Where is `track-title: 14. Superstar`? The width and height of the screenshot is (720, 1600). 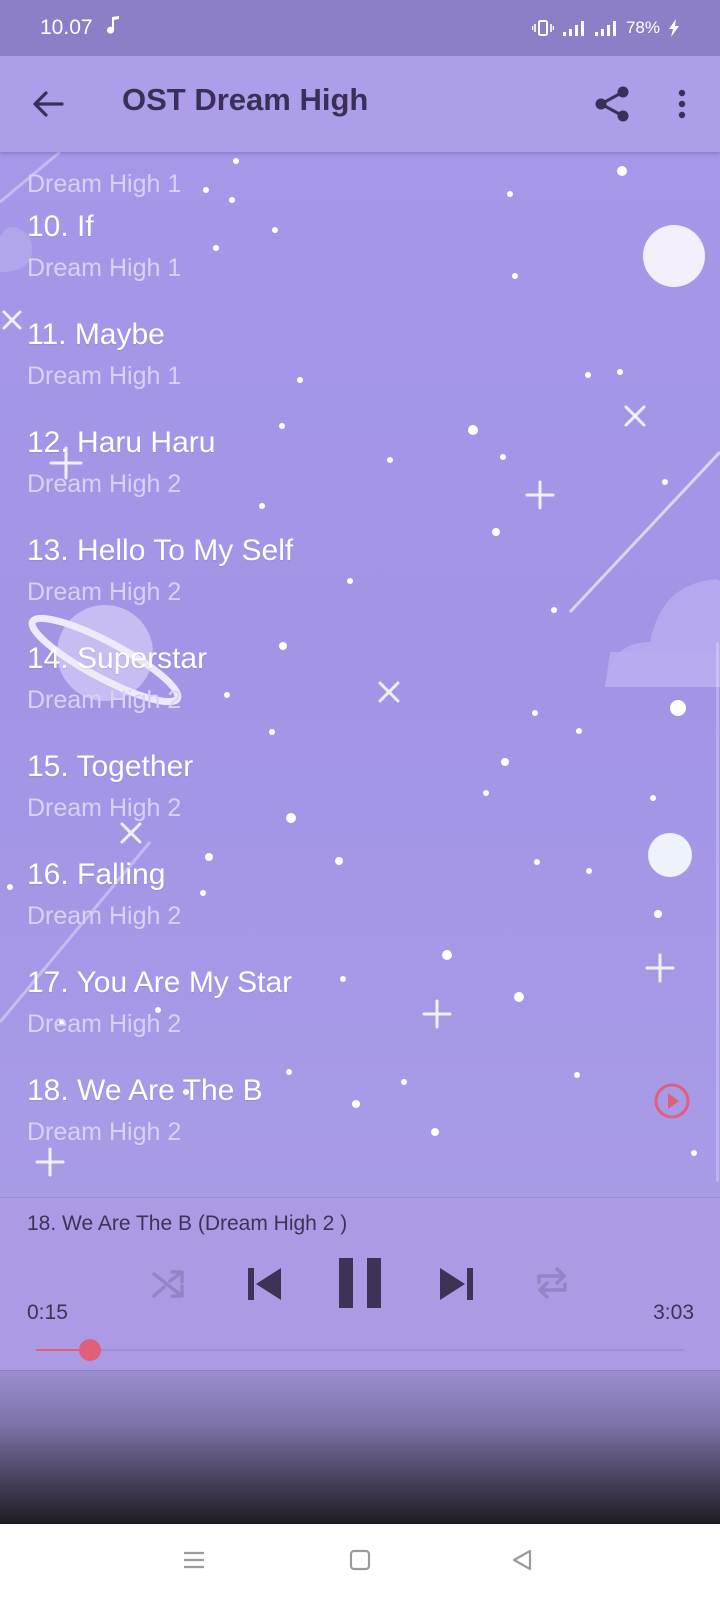
track-title: 14. Superstar is located at coordinates (117, 658).